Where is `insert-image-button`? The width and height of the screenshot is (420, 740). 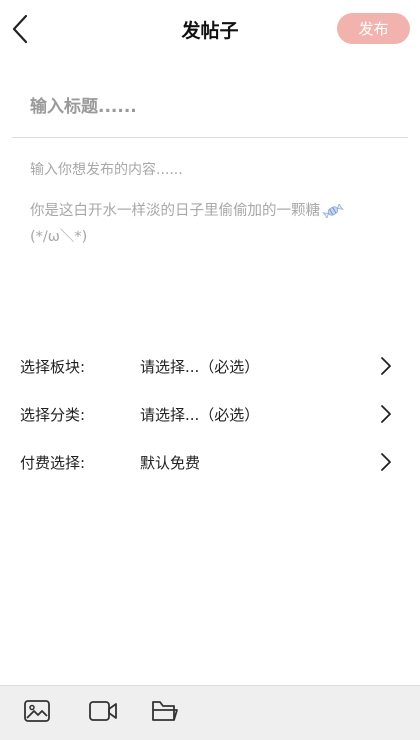 insert-image-button is located at coordinates (37, 711).